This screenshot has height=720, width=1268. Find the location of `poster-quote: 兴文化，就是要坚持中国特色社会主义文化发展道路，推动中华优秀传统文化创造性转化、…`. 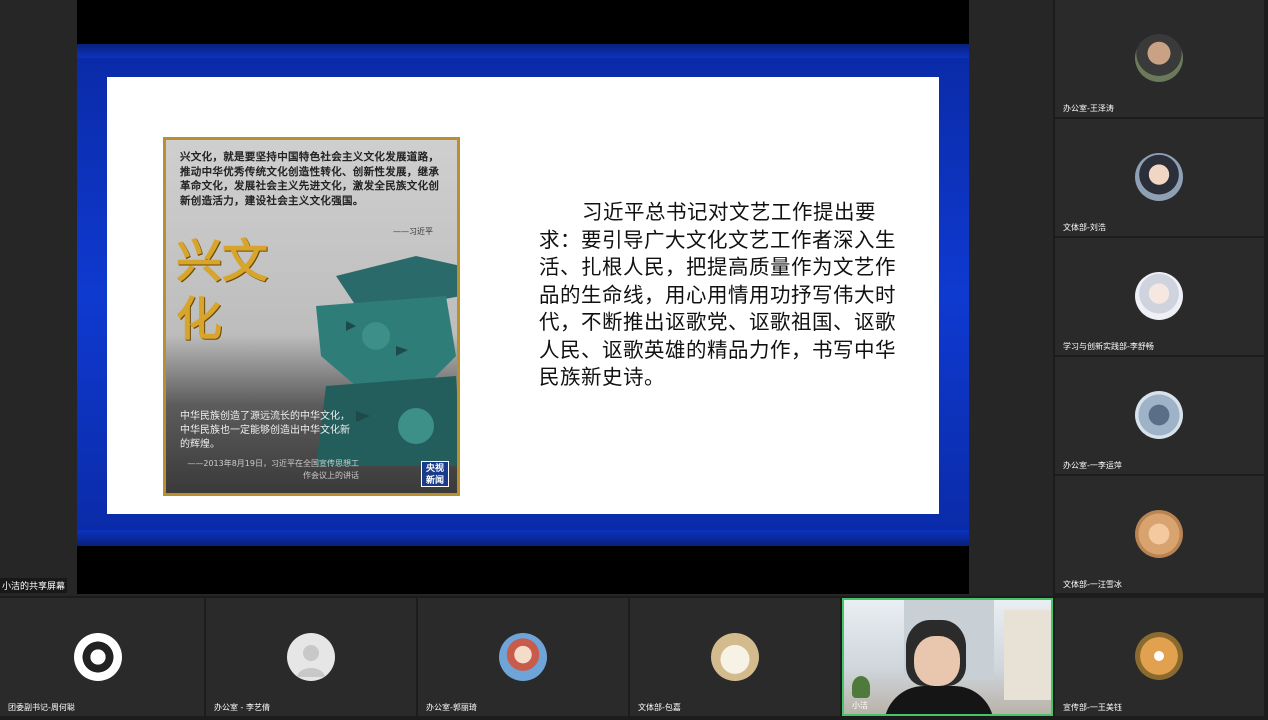

poster-quote: 兴文化，就是要坚持中国特色社会主义文化发展道路，推动中华优秀传统文化创造性转化、… is located at coordinates (310, 179).